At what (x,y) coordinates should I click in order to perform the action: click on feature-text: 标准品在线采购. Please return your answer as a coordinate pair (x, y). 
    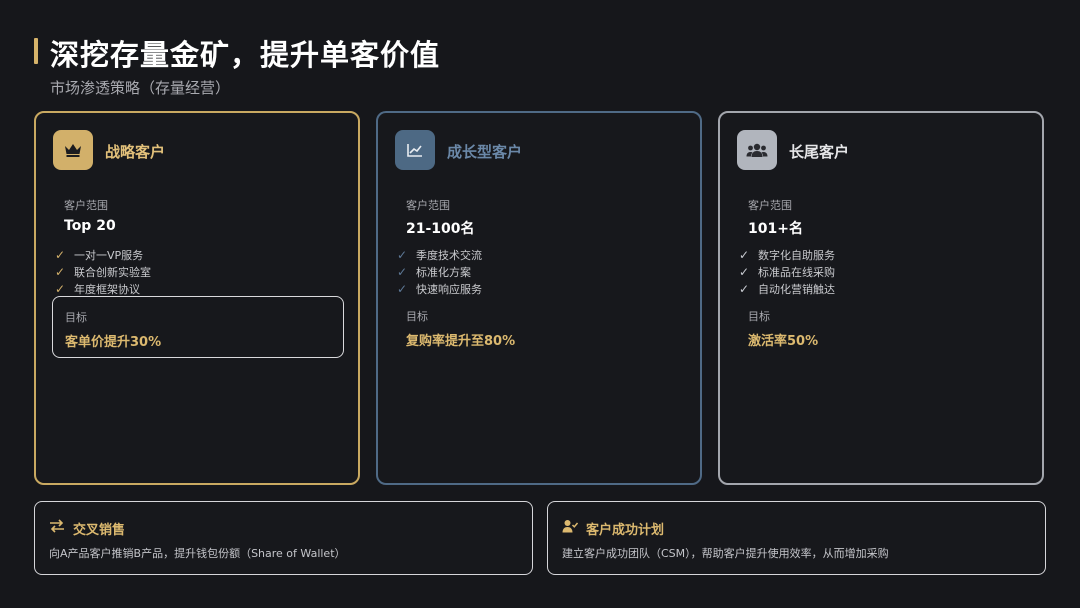
    Looking at the image, I should click on (796, 272).